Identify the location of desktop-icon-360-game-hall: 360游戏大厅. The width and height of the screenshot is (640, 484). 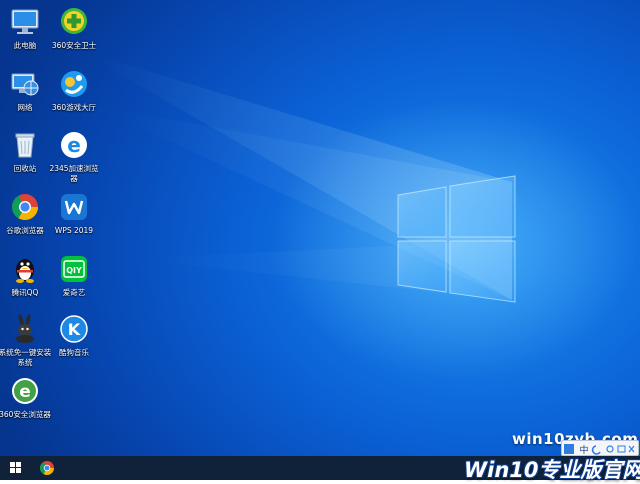
(74, 90).